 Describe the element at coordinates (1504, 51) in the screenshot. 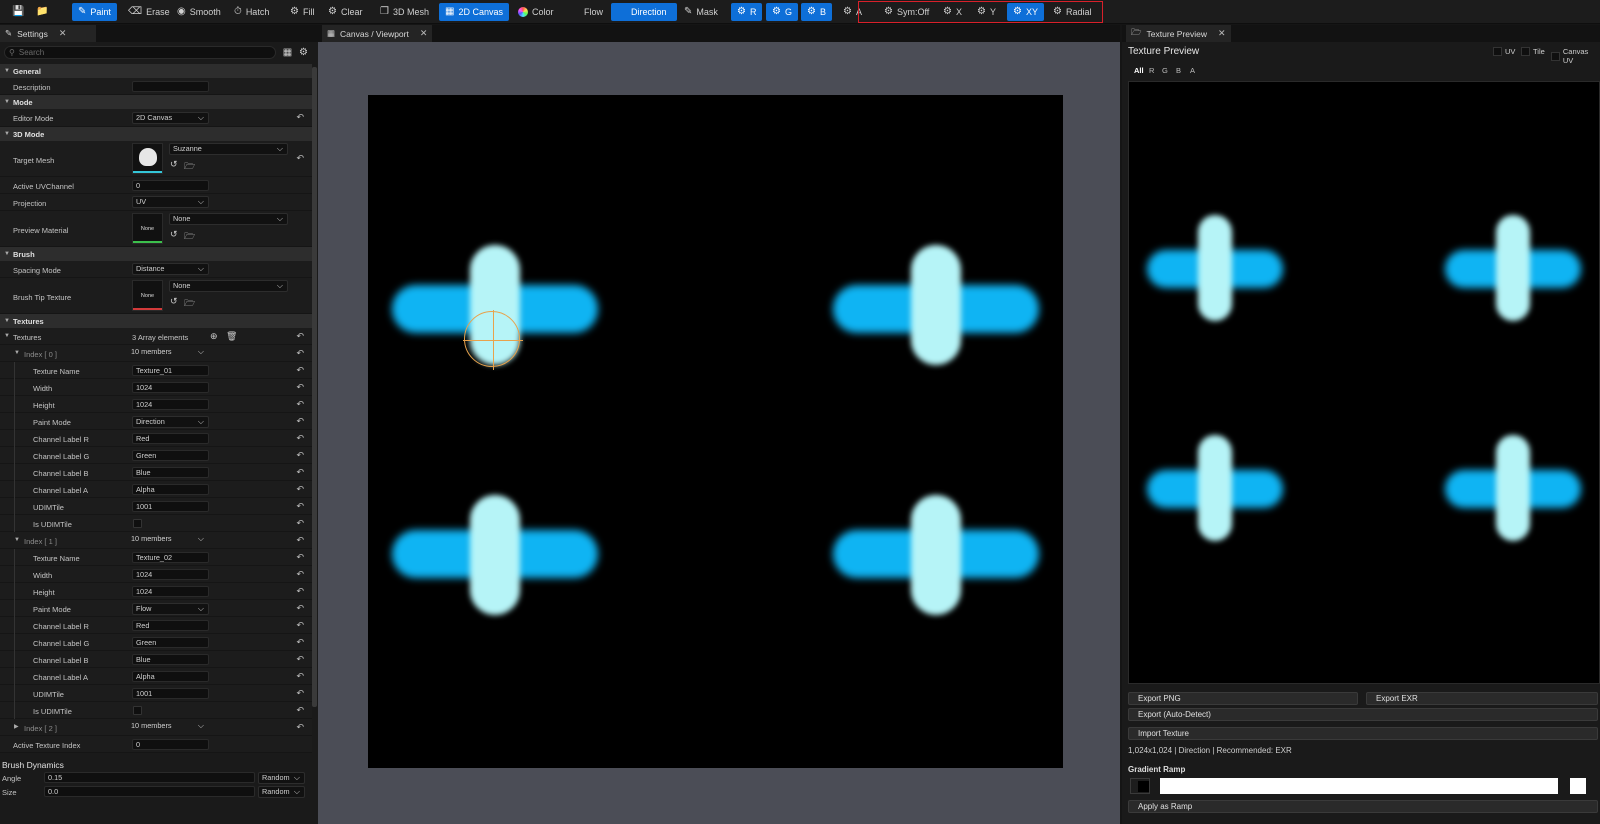

I see `uv-toggle: UV` at that location.